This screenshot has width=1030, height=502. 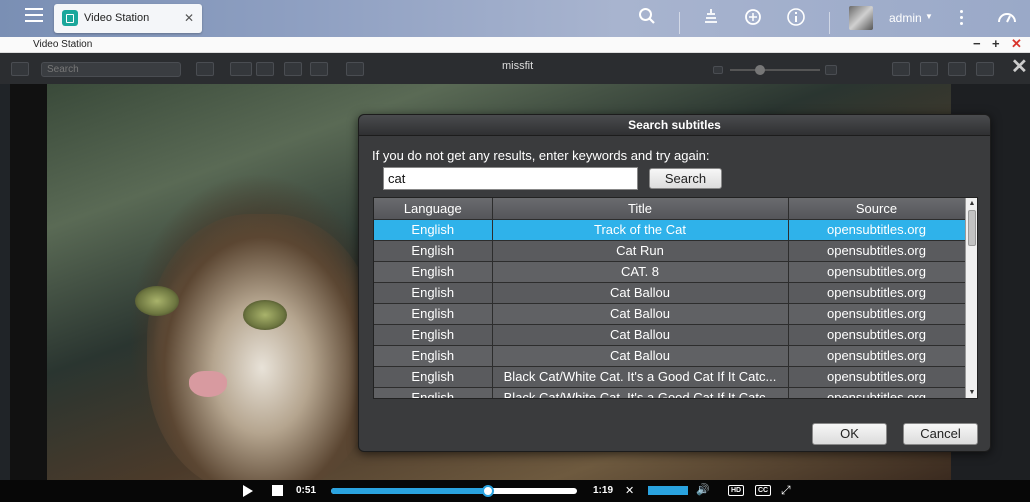 What do you see at coordinates (670, 230) in the screenshot?
I see `table-row: English Track of the Cat opensubtitles.org` at bounding box center [670, 230].